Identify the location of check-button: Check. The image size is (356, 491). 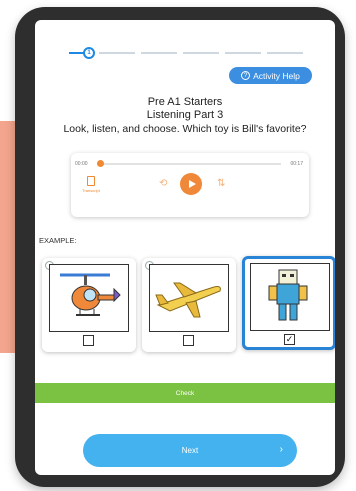
(185, 393).